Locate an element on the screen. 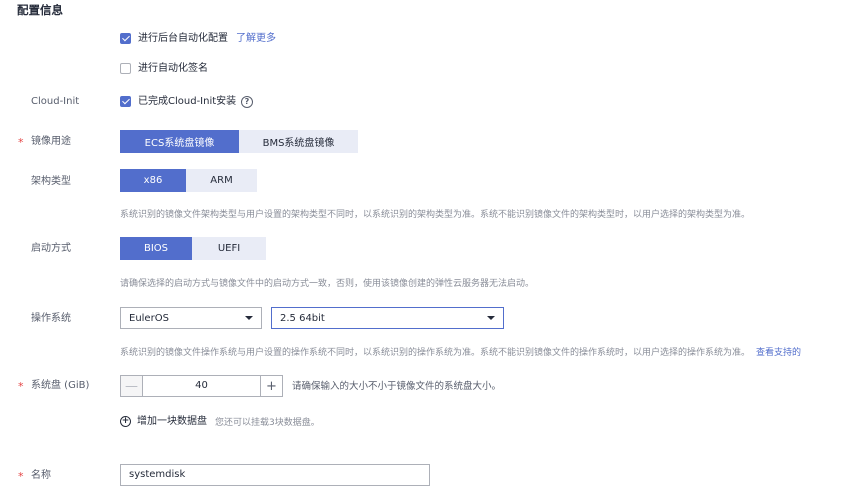 The width and height of the screenshot is (859, 492). arch-segment: x86 ARM is located at coordinates (188, 180).